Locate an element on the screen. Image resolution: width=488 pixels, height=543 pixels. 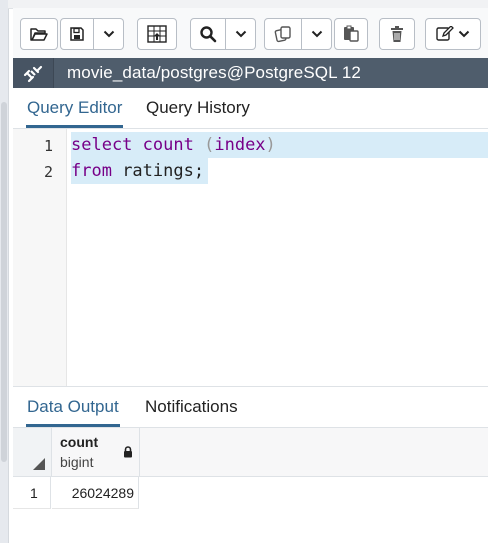
select-all-corner is located at coordinates (32, 452).